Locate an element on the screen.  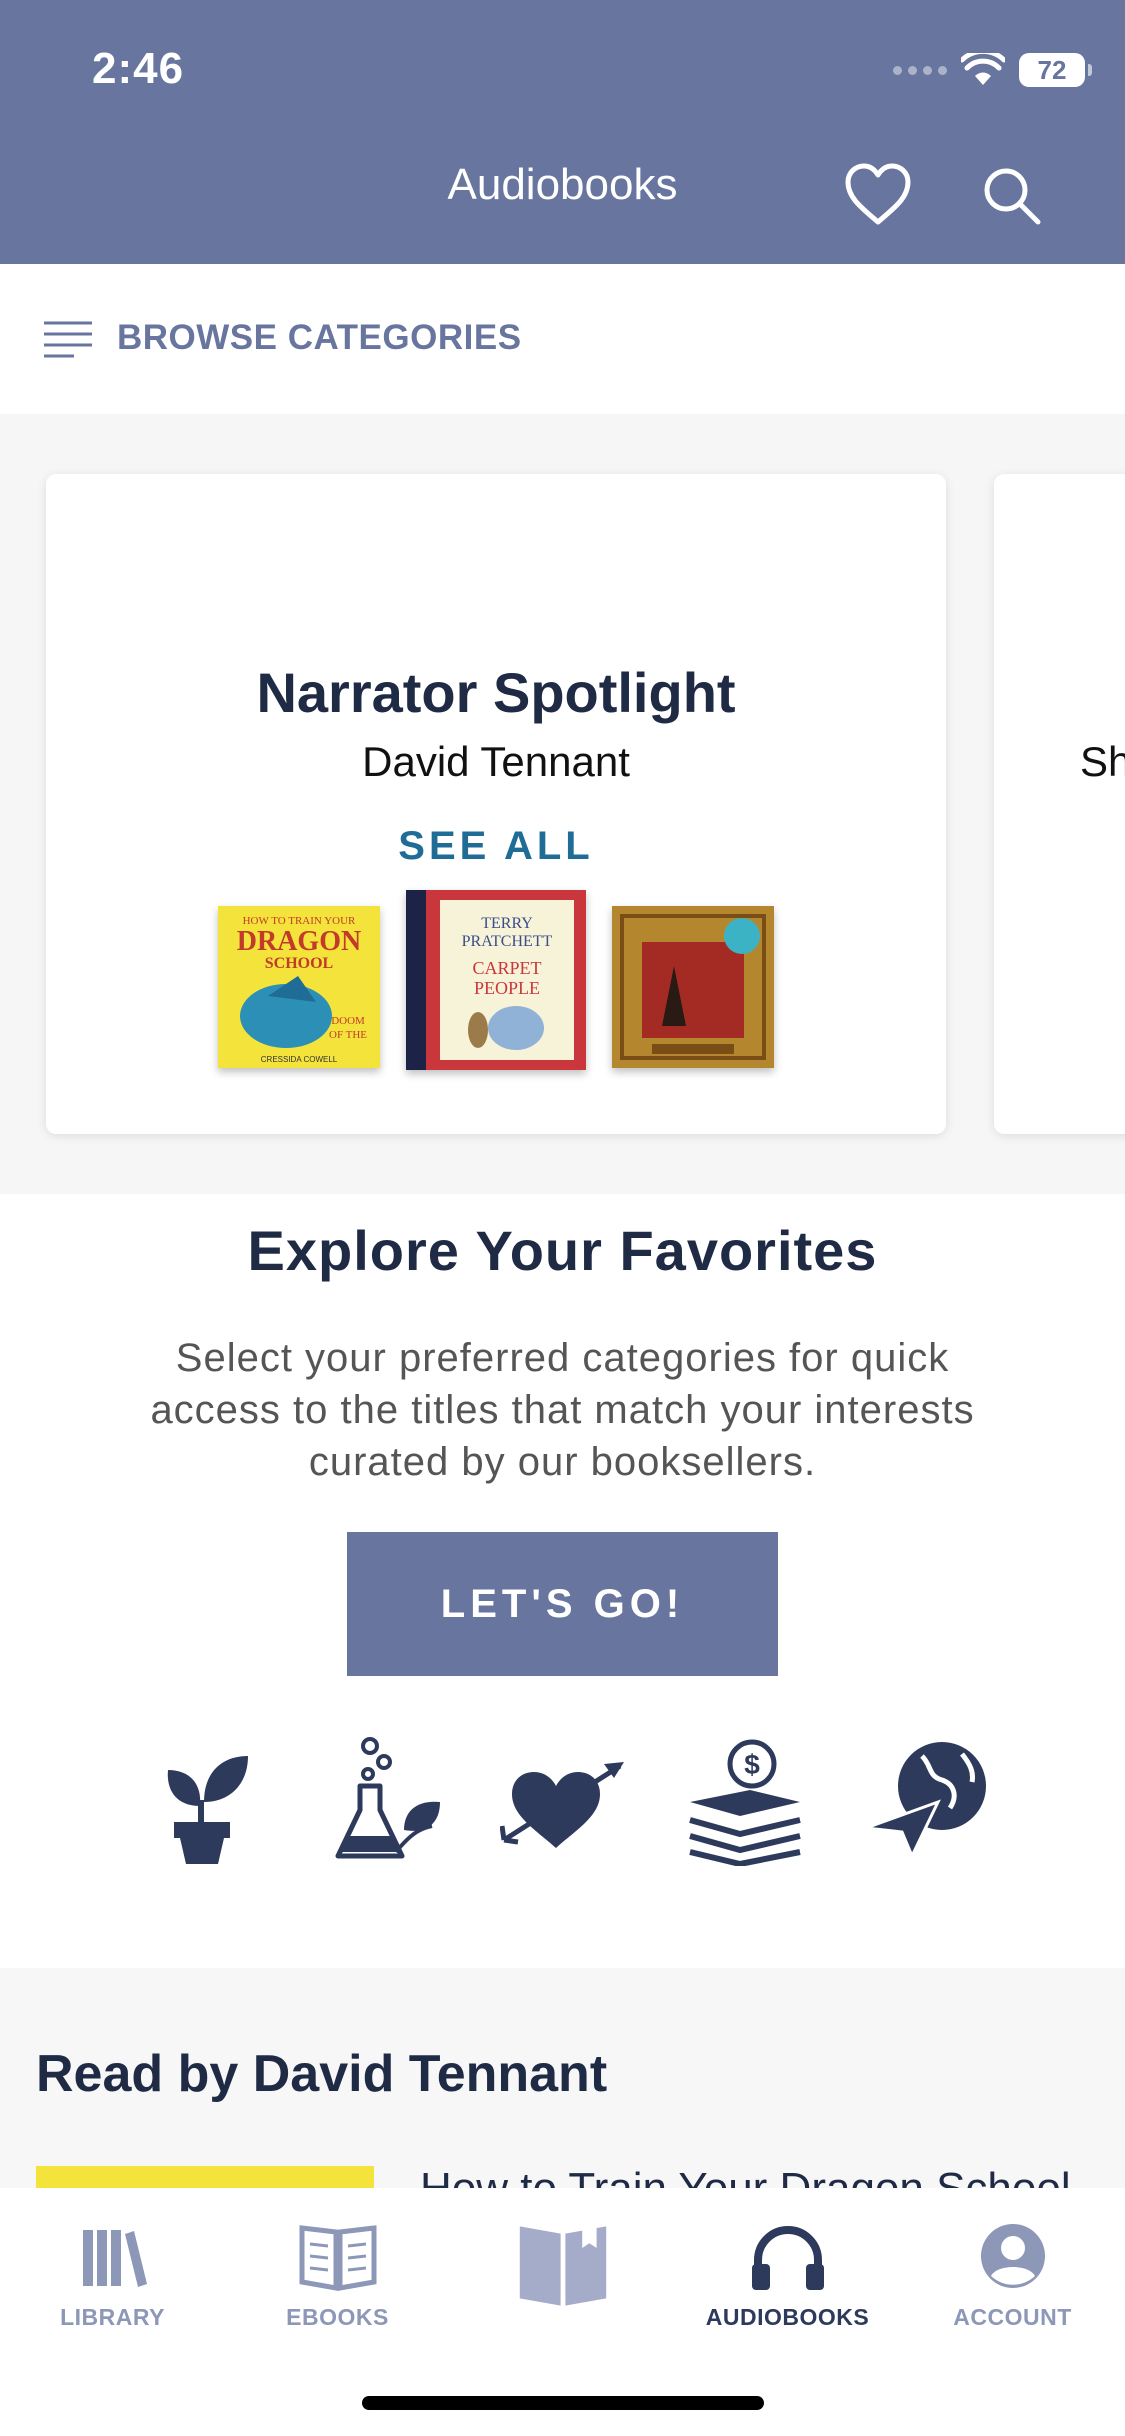
next-spotlight-card: Sh is located at coordinates (1059, 804).